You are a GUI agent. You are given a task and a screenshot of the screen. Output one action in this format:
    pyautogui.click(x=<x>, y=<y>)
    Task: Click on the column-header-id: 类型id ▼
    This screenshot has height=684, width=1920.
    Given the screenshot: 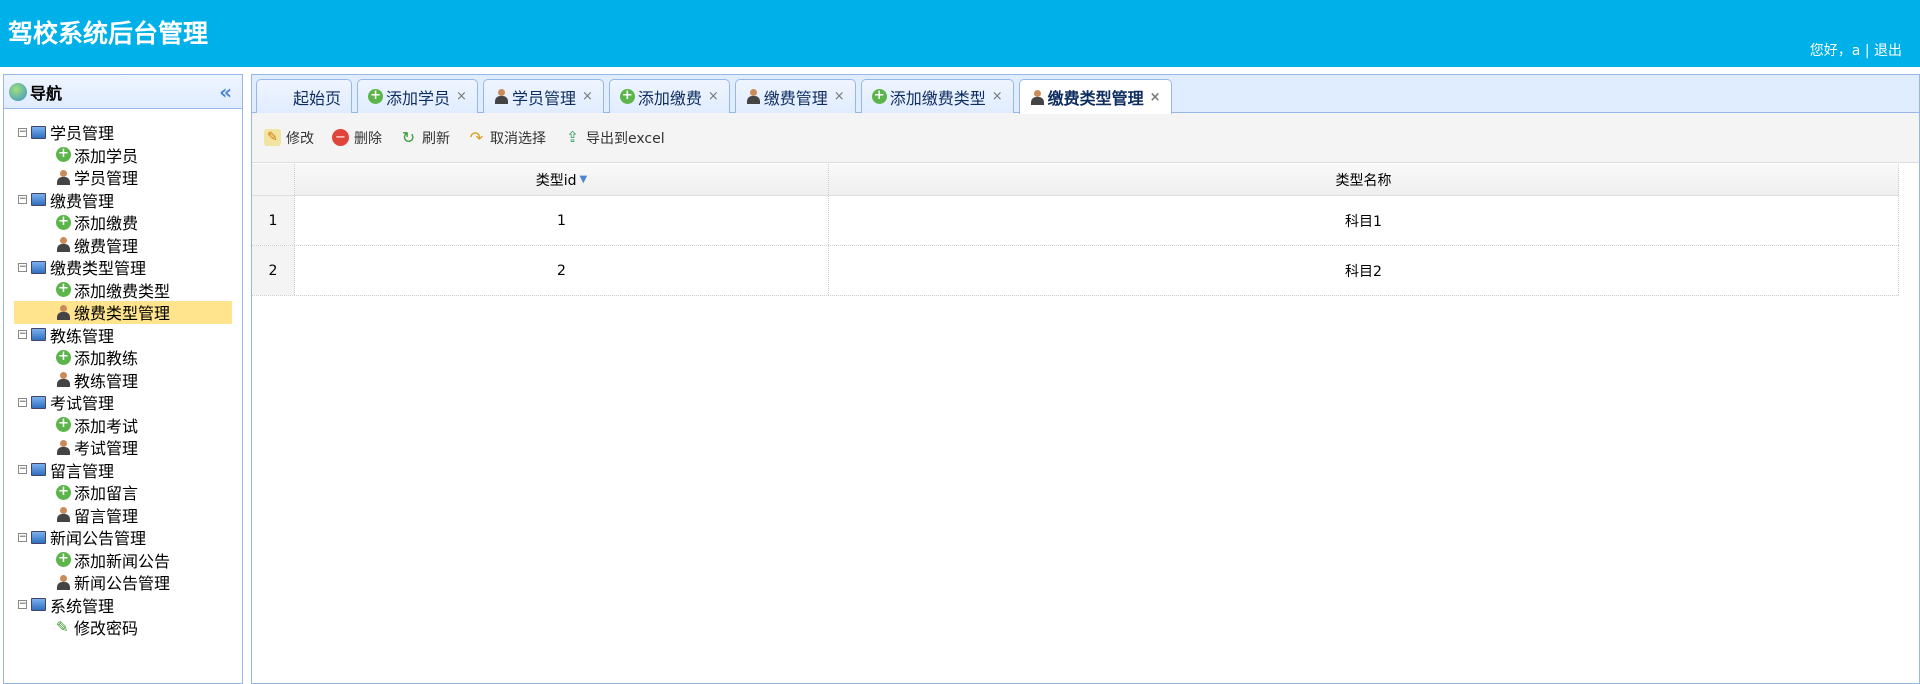 What is the action you would take?
    pyautogui.click(x=562, y=179)
    